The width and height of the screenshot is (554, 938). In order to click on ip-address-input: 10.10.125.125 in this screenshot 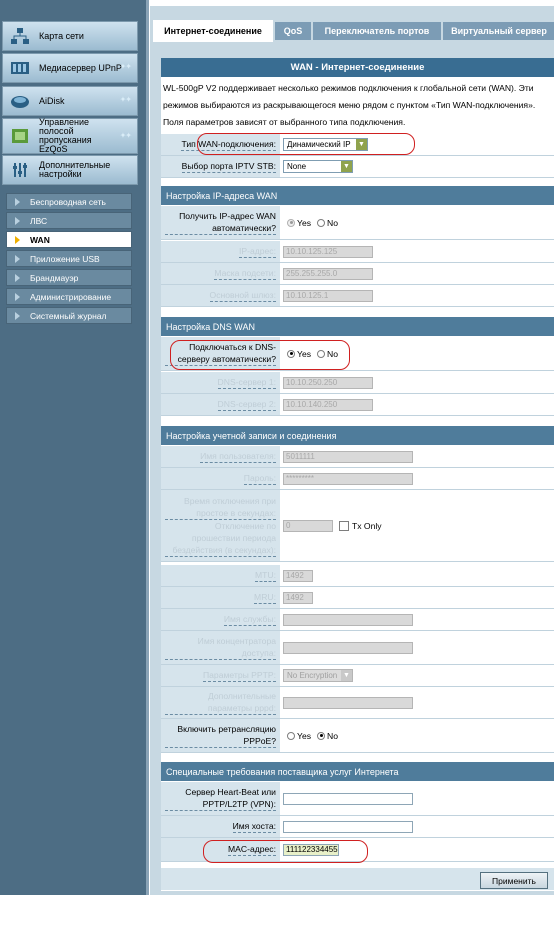, I will do `click(328, 251)`.